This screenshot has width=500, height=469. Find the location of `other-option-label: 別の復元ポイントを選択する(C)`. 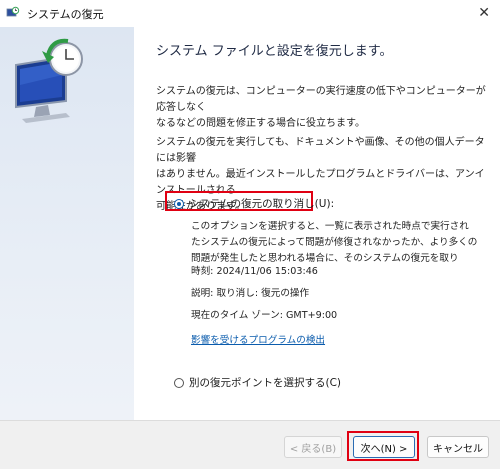

other-option-label: 別の復元ポイントを選択する(C) is located at coordinates (265, 382).